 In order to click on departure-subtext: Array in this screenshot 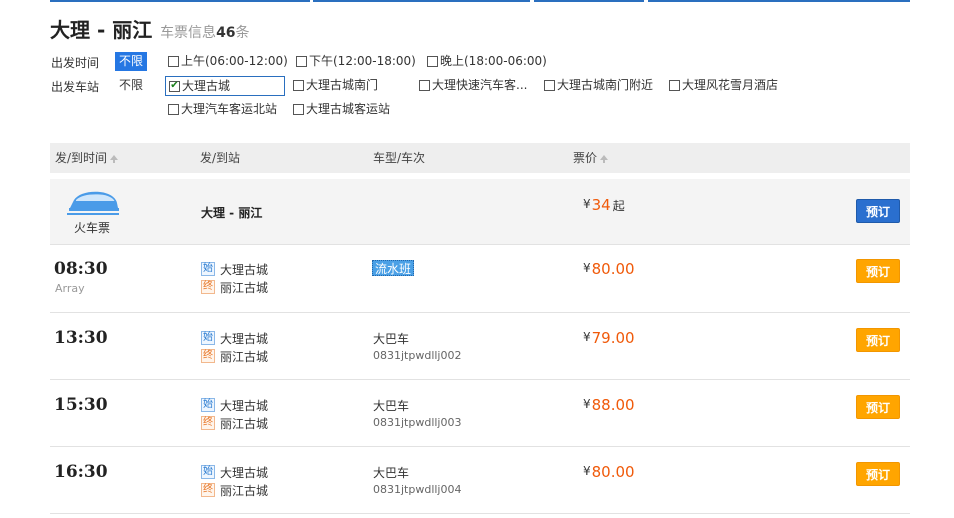, I will do `click(70, 288)`.